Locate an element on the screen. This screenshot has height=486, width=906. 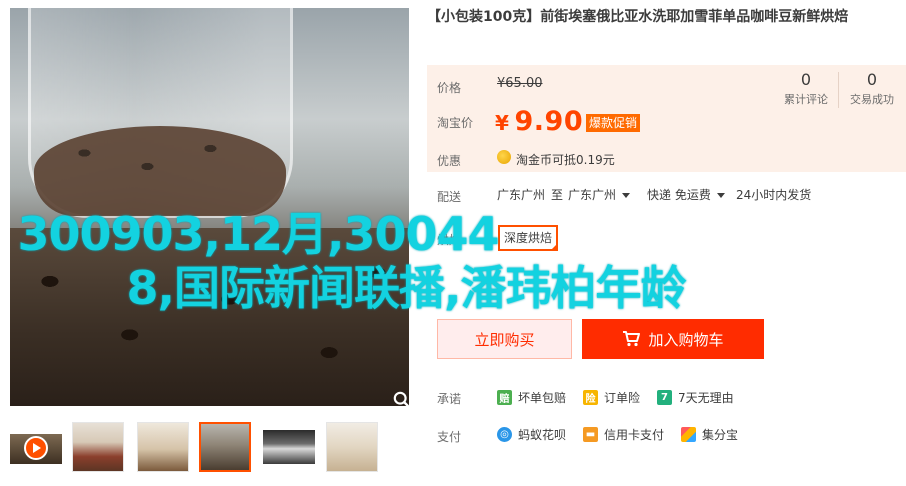
payment-item: ▬ 信用卡支付 is located at coordinates (623, 434).